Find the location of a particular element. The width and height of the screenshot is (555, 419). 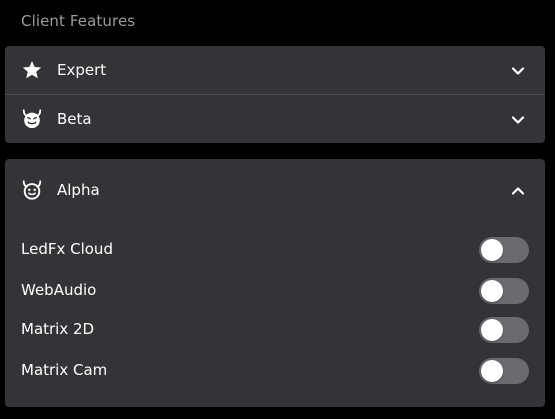

accordion-expert-header: Expert is located at coordinates (275, 70).